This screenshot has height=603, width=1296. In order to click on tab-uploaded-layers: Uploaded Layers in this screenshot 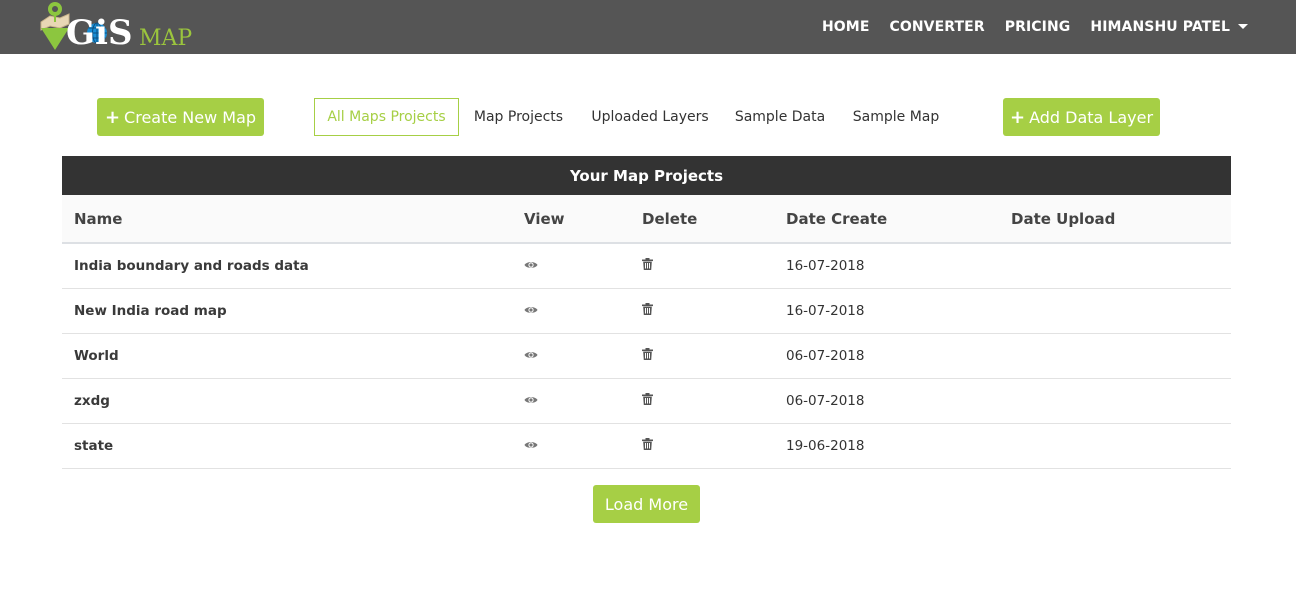, I will do `click(650, 117)`.